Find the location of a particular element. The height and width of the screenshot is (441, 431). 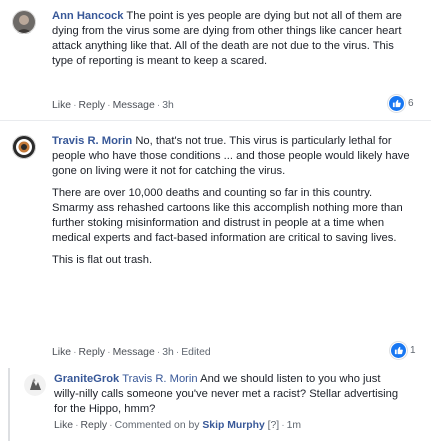

help-marker: [?] is located at coordinates (274, 425).